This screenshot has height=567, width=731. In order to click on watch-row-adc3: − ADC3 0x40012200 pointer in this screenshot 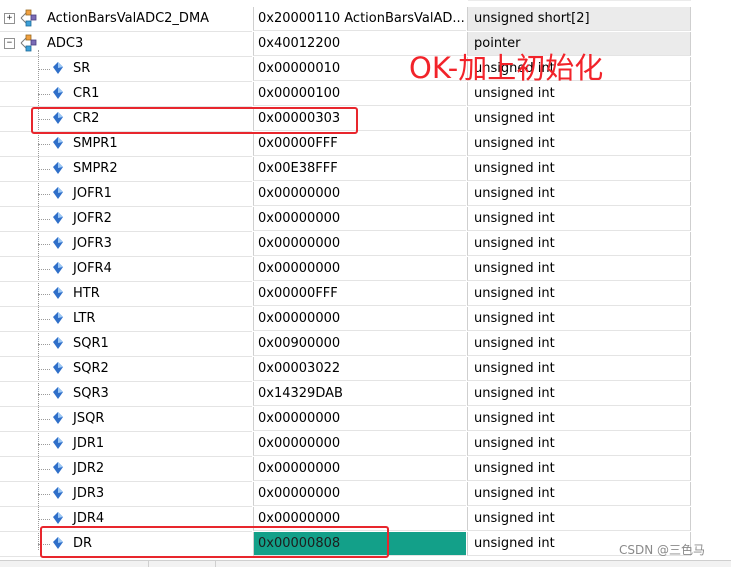, I will do `click(365, 44)`.